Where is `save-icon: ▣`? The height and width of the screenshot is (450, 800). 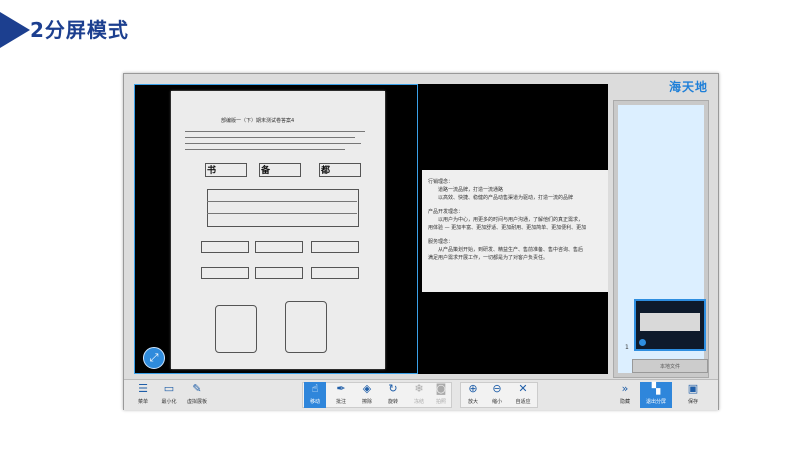 save-icon: ▣ is located at coordinates (693, 388).